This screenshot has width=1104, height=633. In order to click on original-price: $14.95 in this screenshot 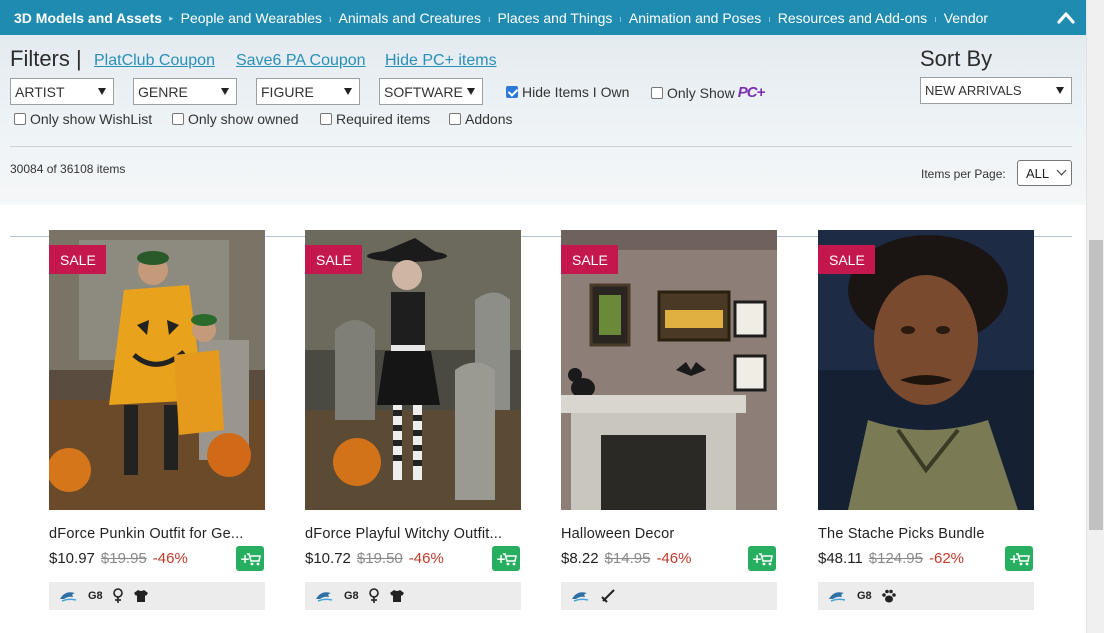, I will do `click(627, 558)`.